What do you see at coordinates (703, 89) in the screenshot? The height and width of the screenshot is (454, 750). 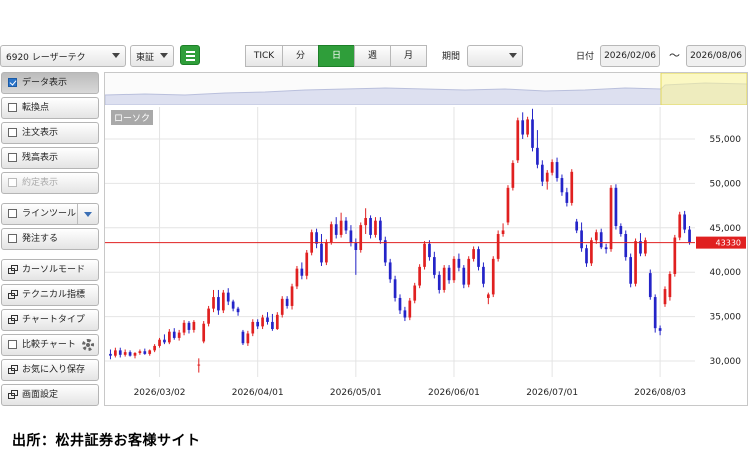 I see `navigator-range-selector` at bounding box center [703, 89].